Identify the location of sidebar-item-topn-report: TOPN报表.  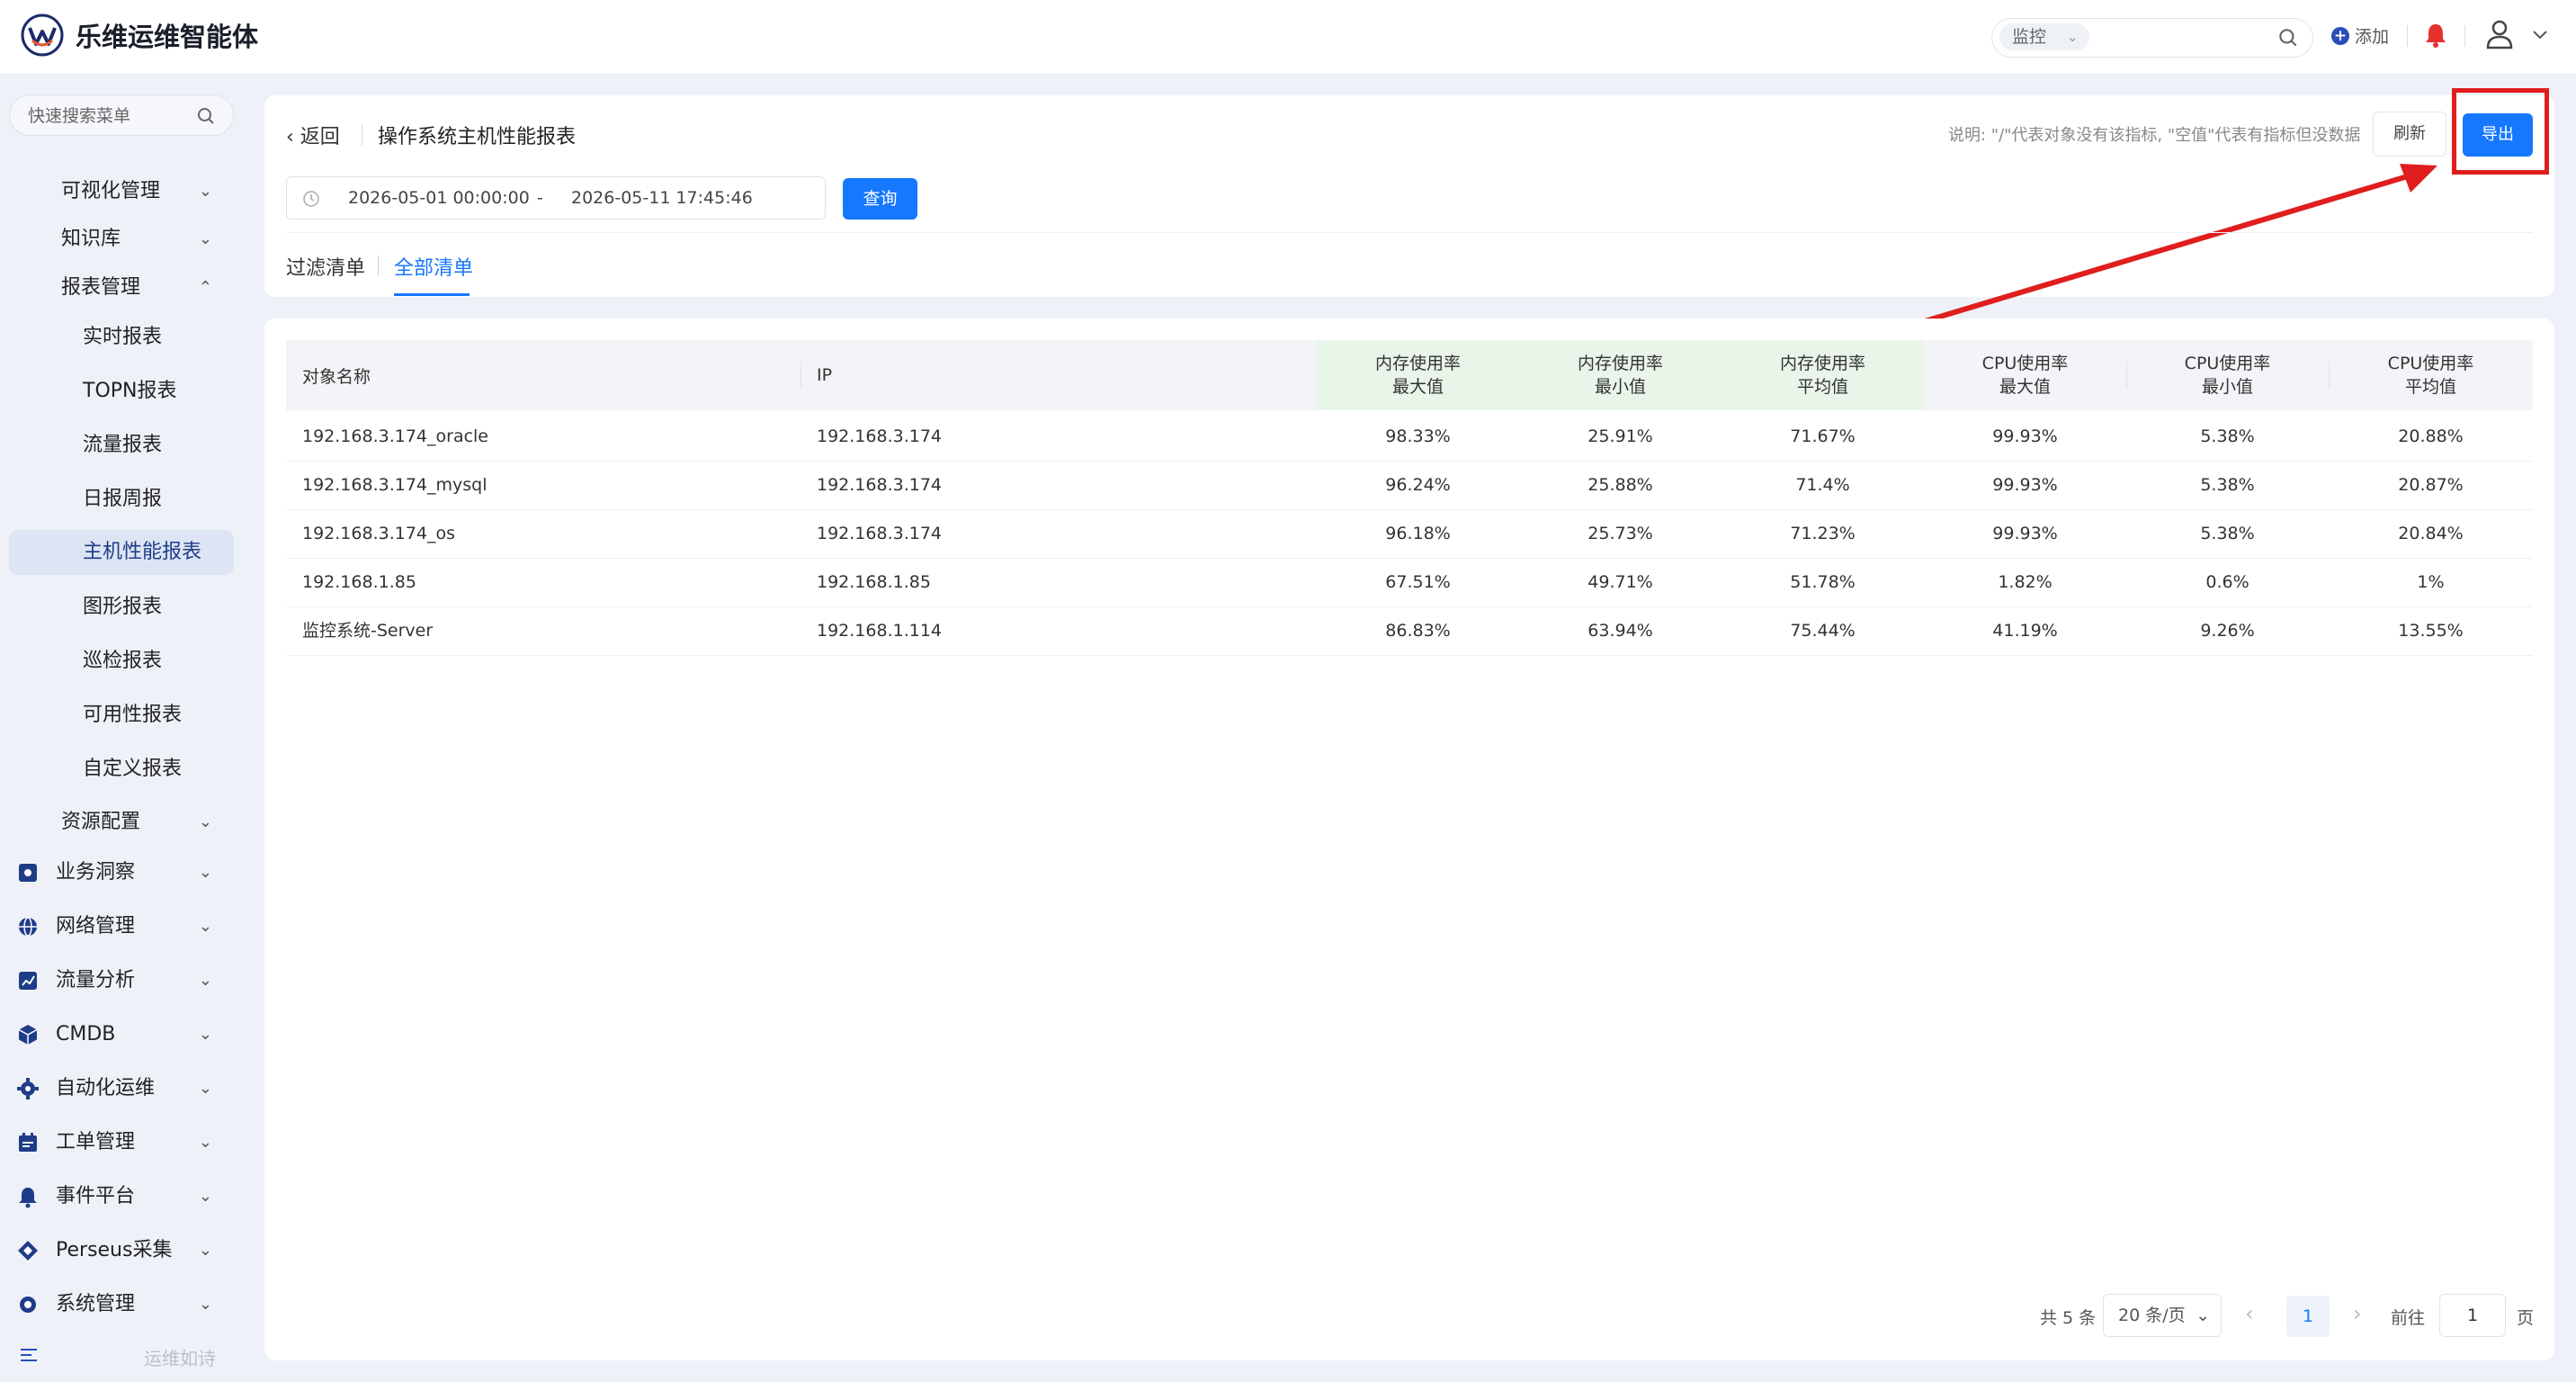
(155, 392).